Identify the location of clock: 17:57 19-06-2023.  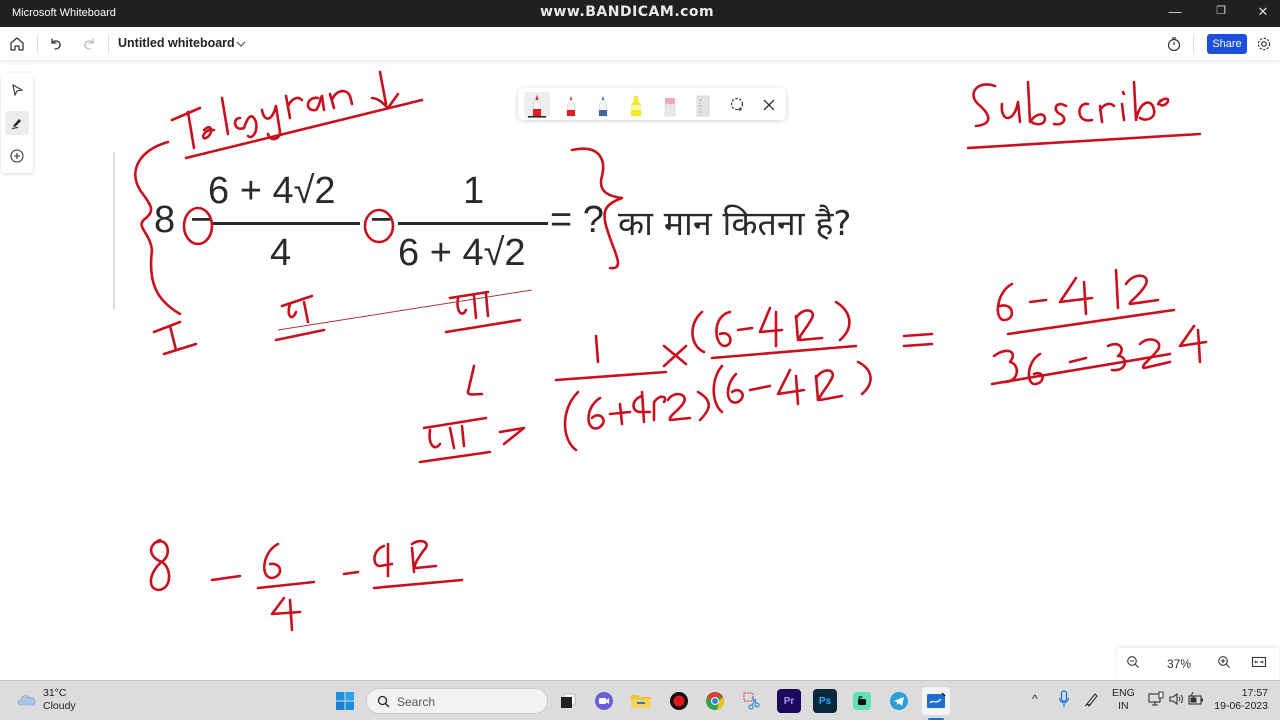
(1239, 700).